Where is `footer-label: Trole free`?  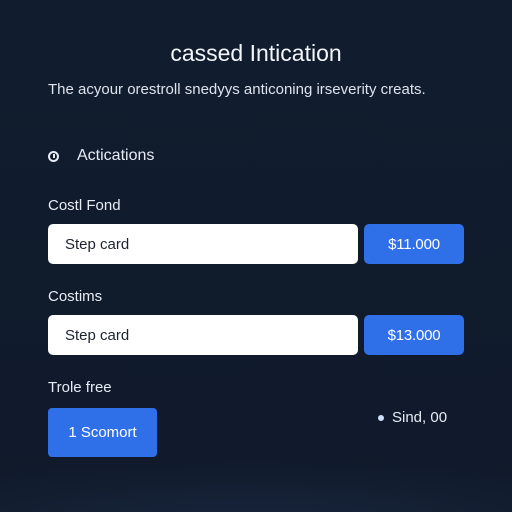 footer-label: Trole free is located at coordinates (80, 387).